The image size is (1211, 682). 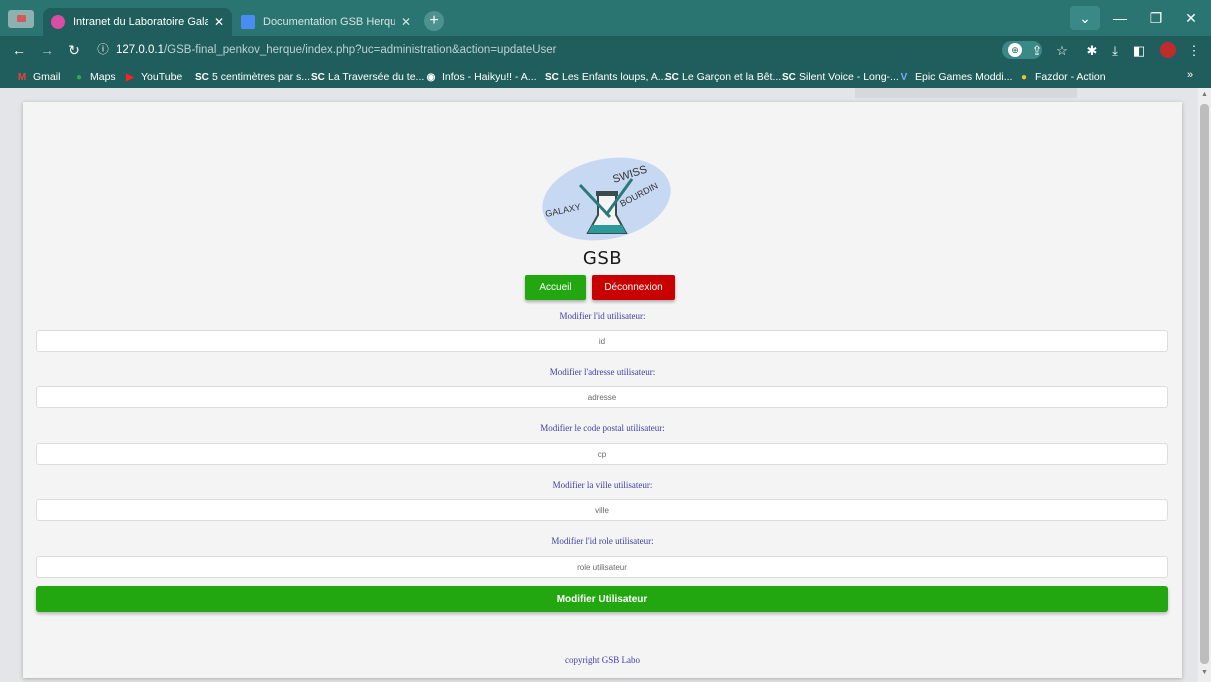 I want to click on modify-user-button: Modifier Utilisateur, so click(x=602, y=599).